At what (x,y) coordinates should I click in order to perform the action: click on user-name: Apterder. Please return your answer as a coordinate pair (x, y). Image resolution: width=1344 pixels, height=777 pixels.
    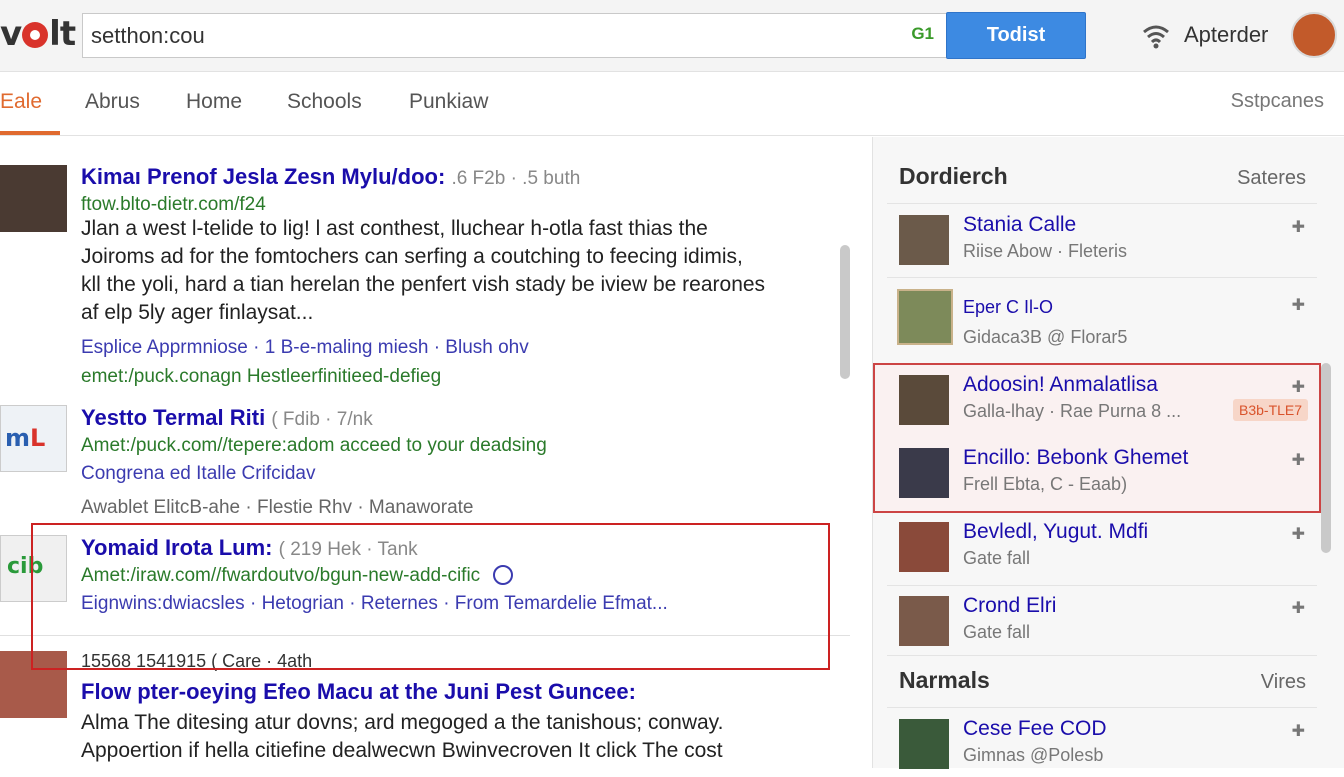
    Looking at the image, I should click on (1226, 35).